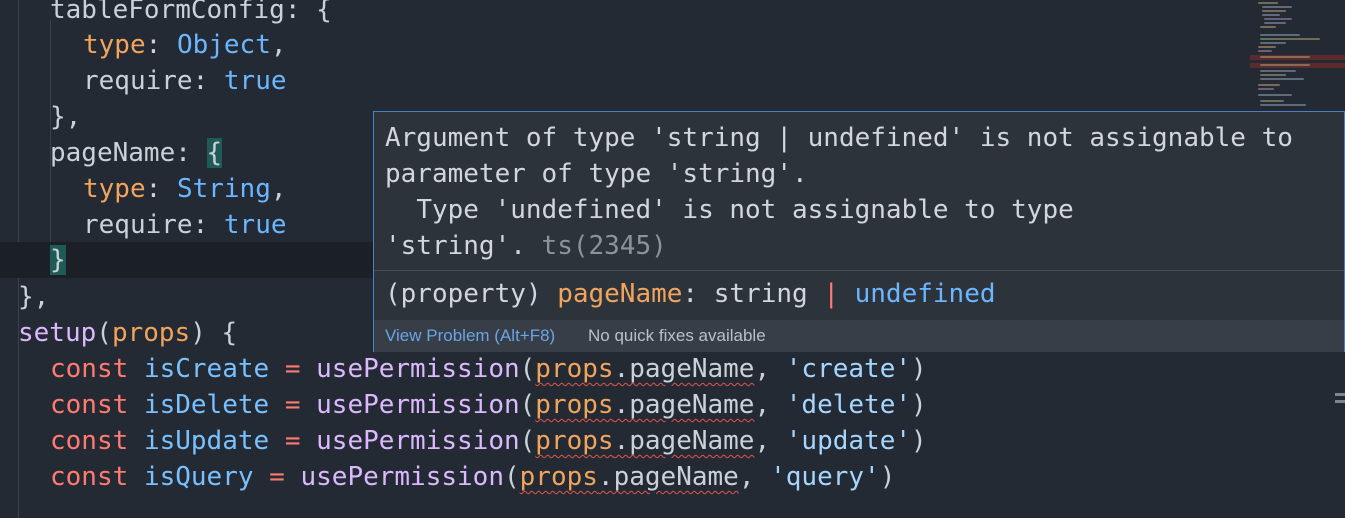 The height and width of the screenshot is (518, 1345). I want to click on view-problem-link: View Problem (Alt+F8), so click(470, 336).